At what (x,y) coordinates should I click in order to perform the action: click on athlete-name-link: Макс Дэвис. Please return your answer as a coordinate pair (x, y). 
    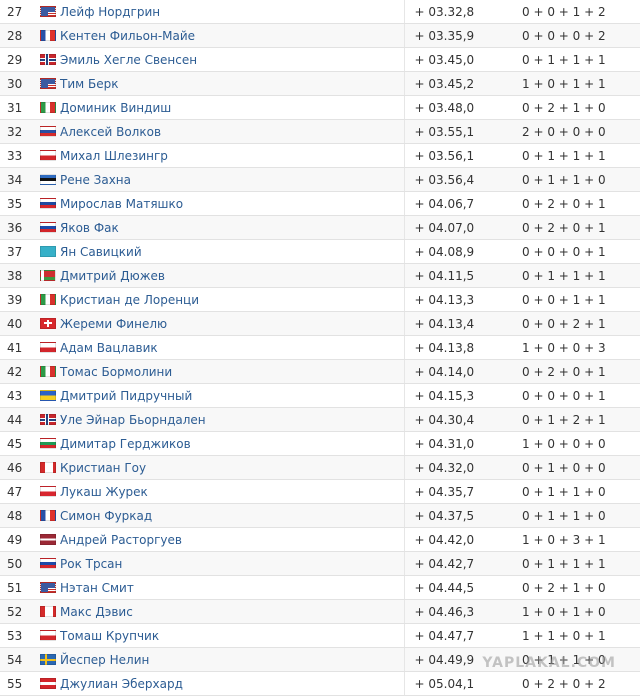
    Looking at the image, I should click on (96, 612).